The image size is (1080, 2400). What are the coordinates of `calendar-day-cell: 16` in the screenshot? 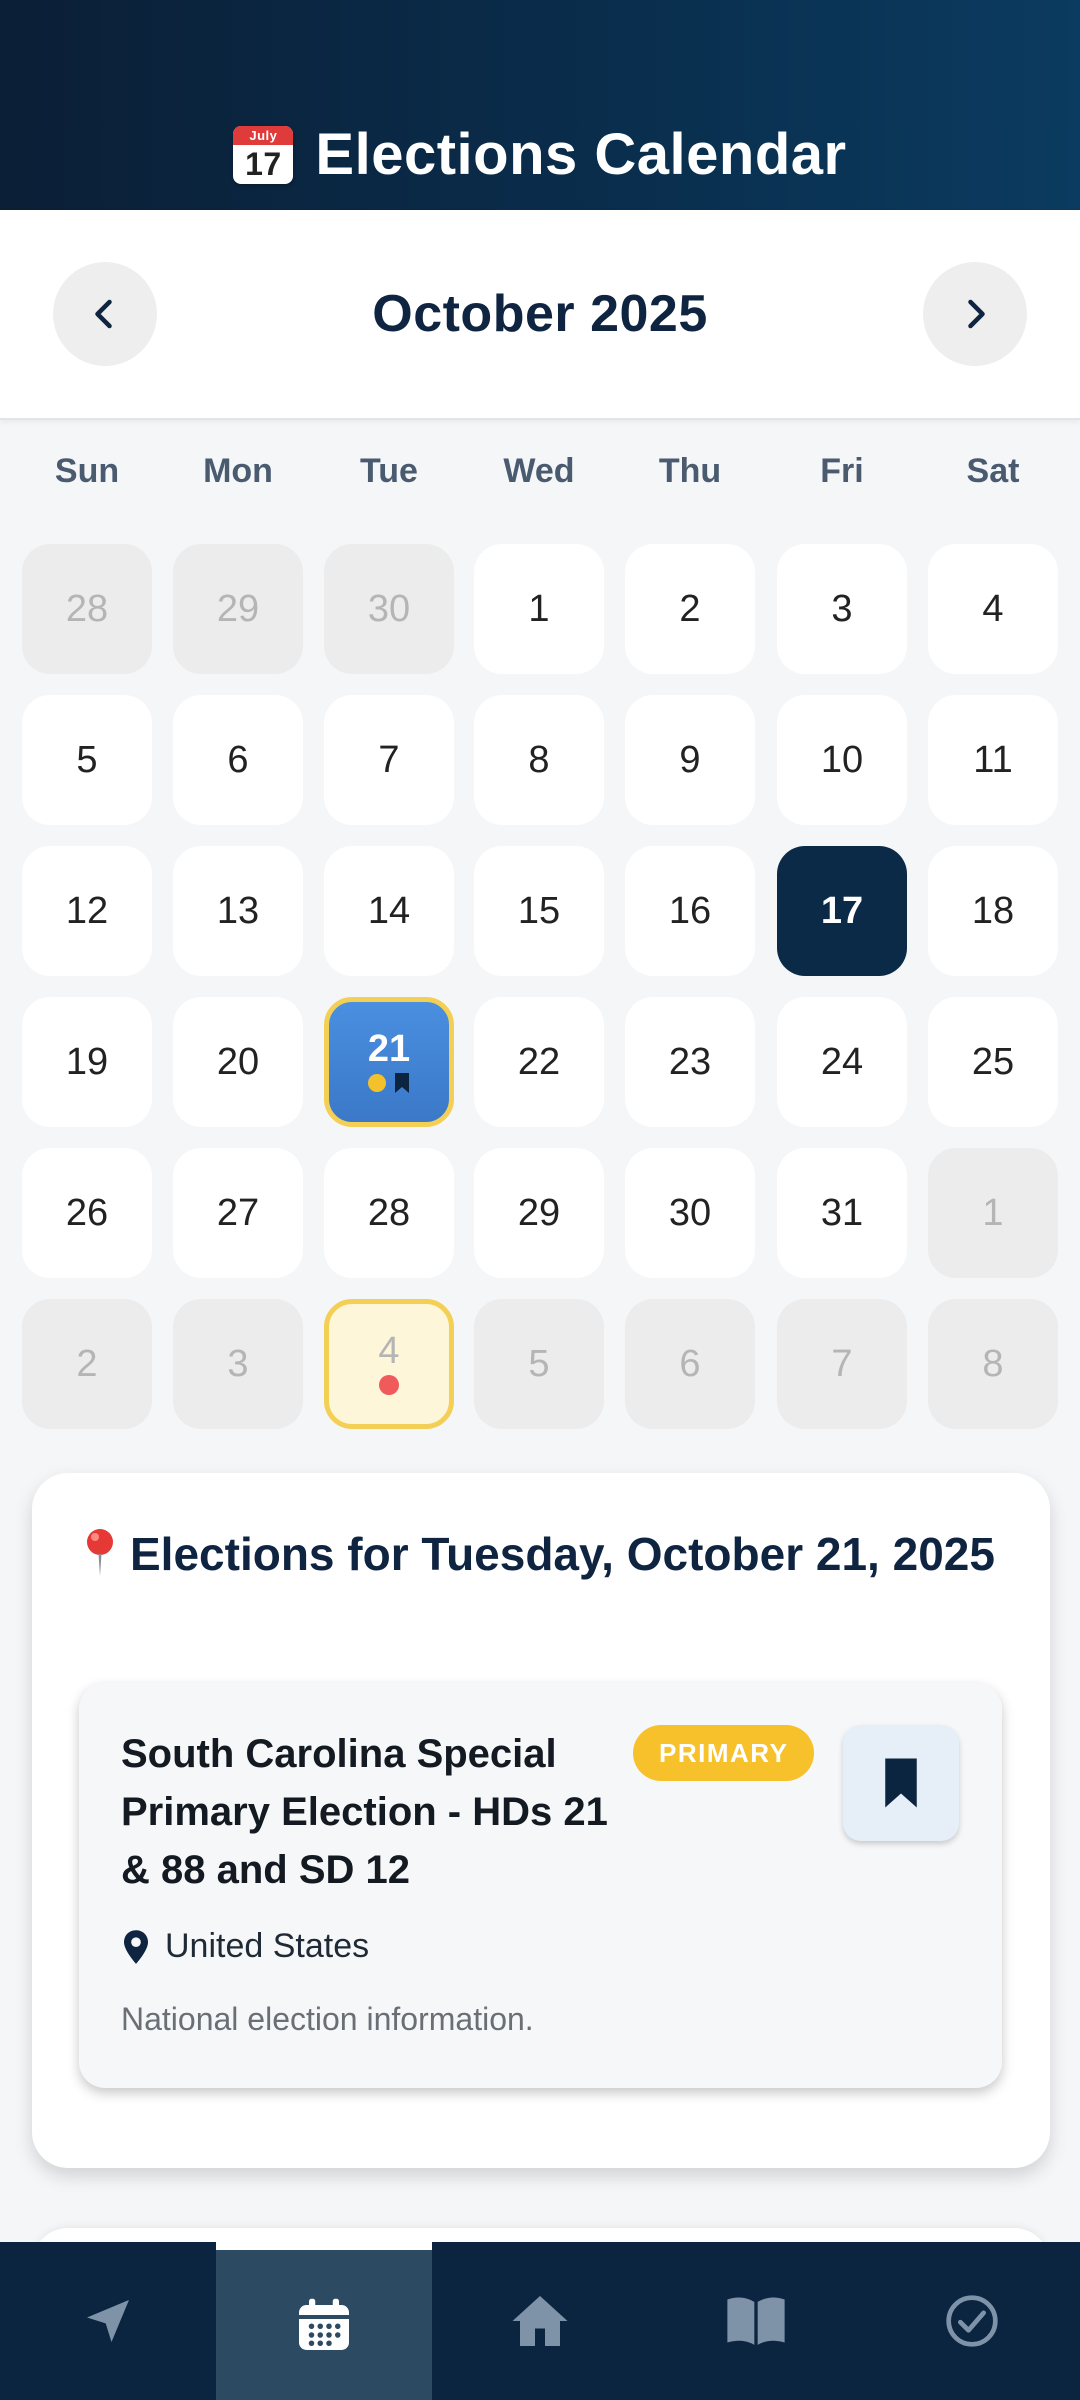 It's located at (690, 911).